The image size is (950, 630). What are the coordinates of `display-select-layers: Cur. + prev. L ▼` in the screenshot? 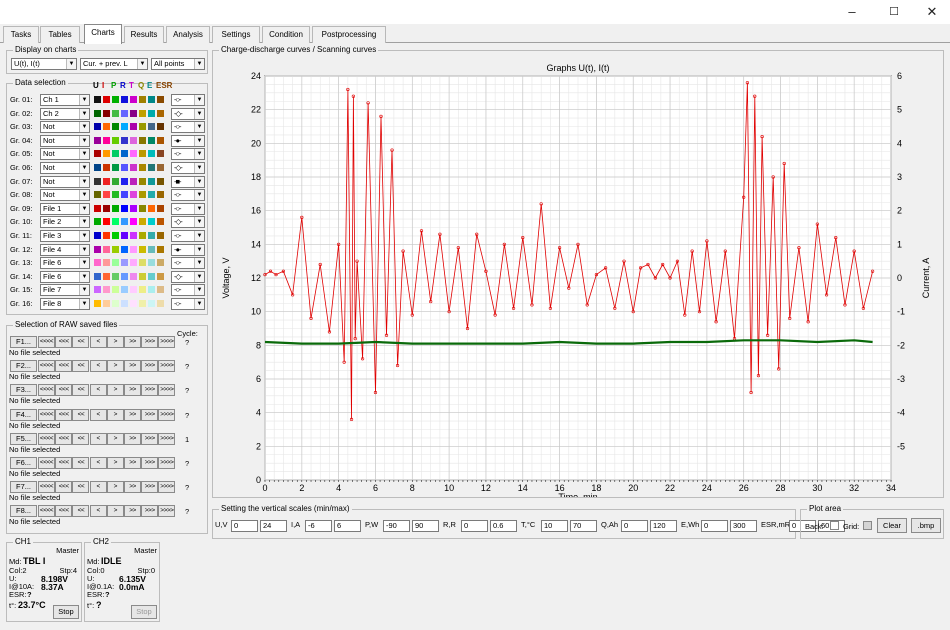 It's located at (114, 64).